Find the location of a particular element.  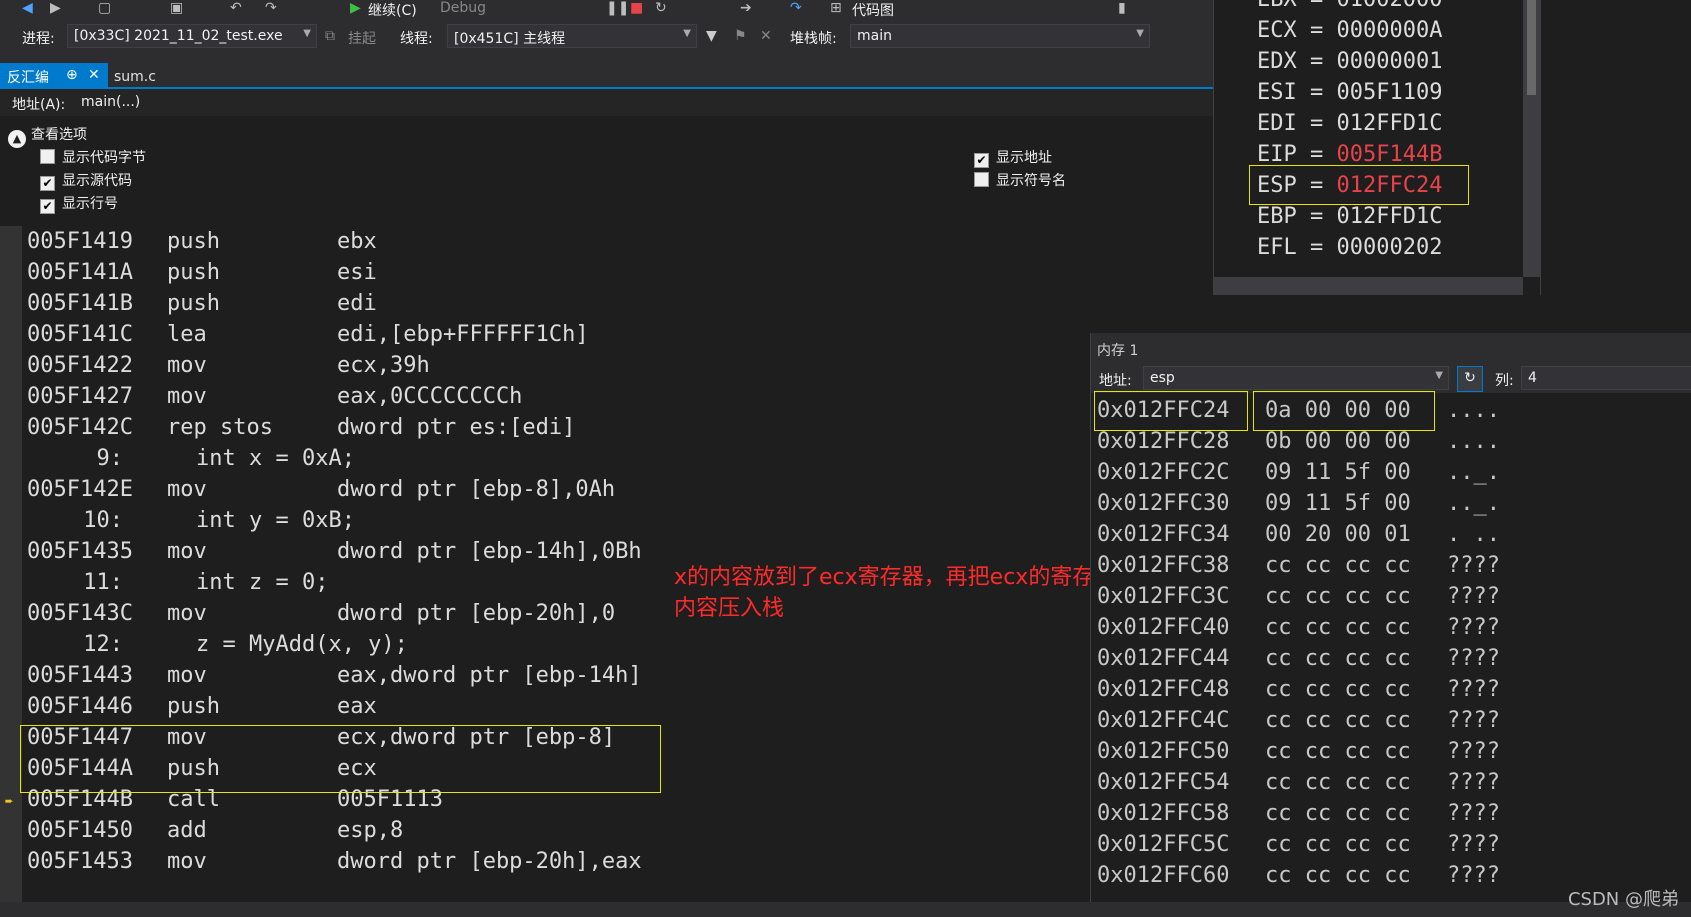

memory-title-bar: 内存 1 is located at coordinates (1391, 348).